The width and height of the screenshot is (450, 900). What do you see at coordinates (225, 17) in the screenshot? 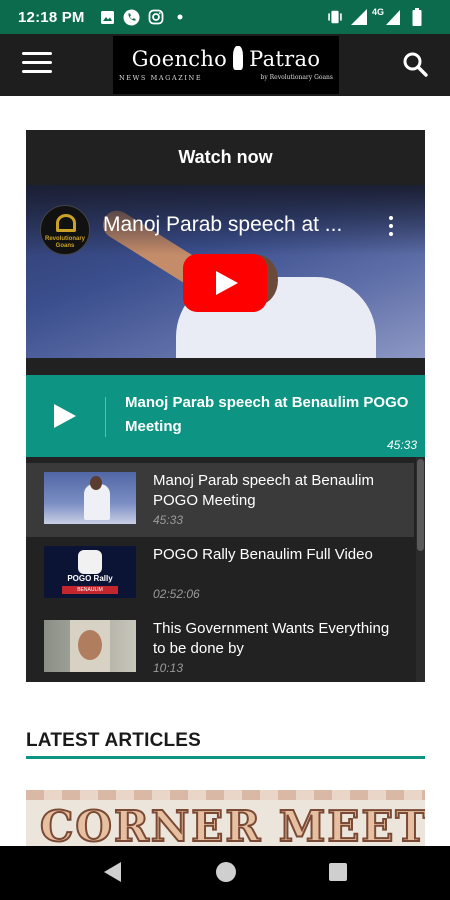
I see `status-bar: 12:18 PM 4G` at bounding box center [225, 17].